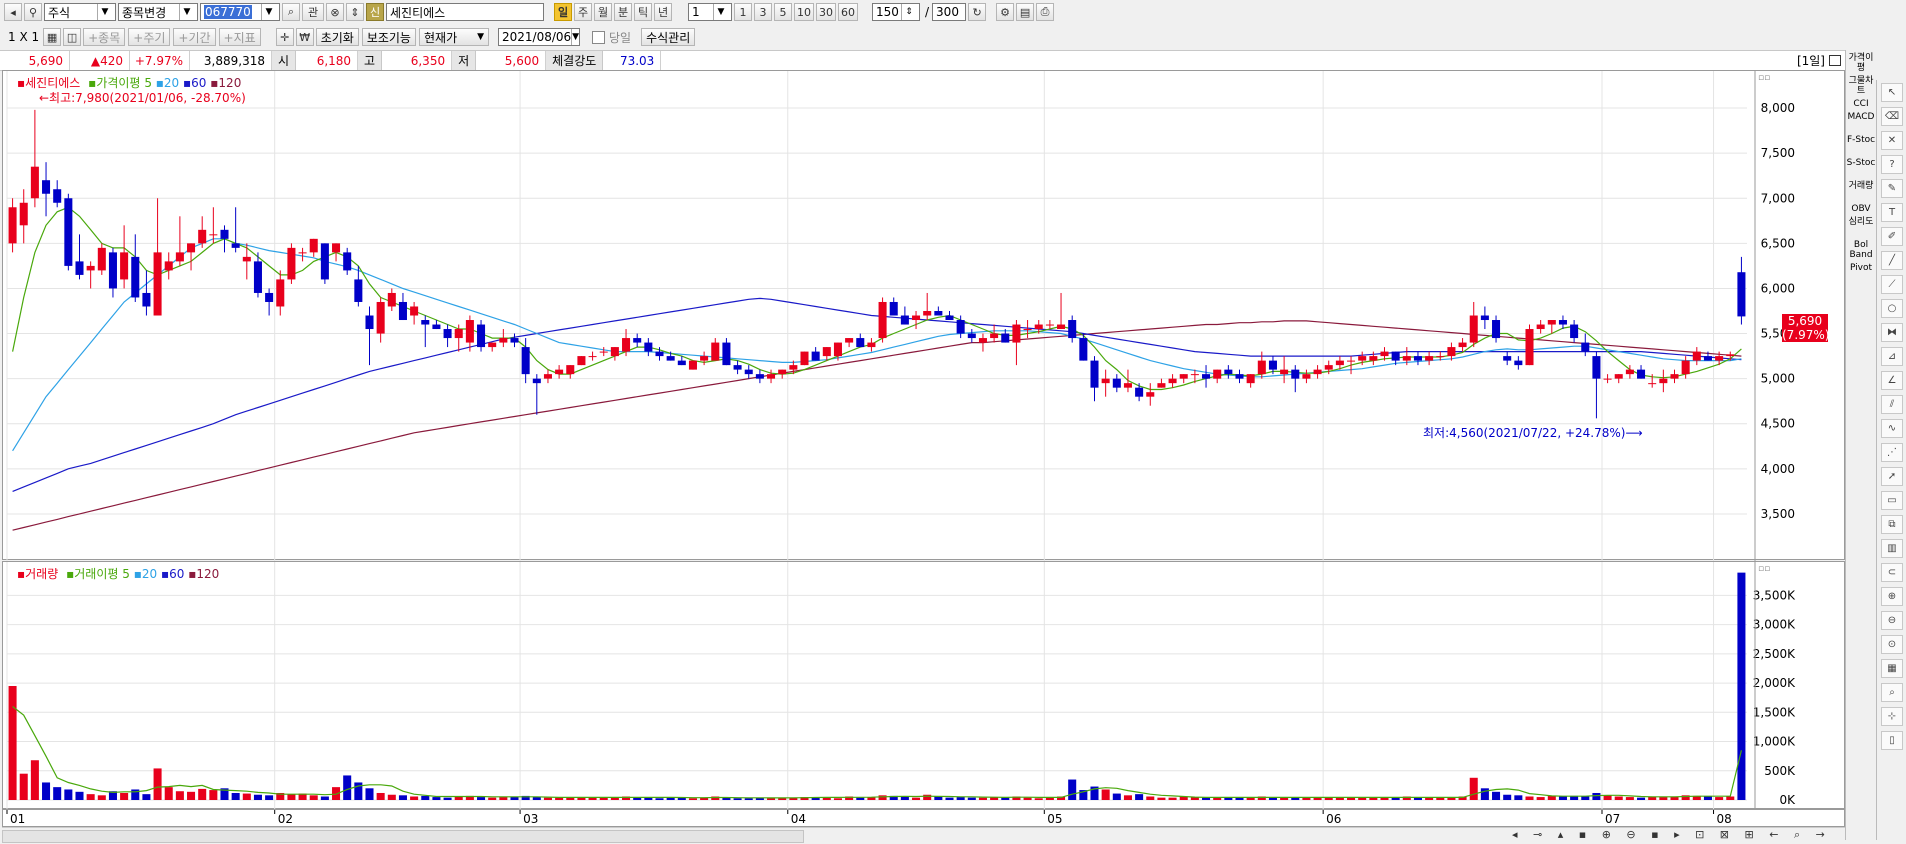 The image size is (1906, 844). I want to click on period-year-button: 년, so click(663, 12).